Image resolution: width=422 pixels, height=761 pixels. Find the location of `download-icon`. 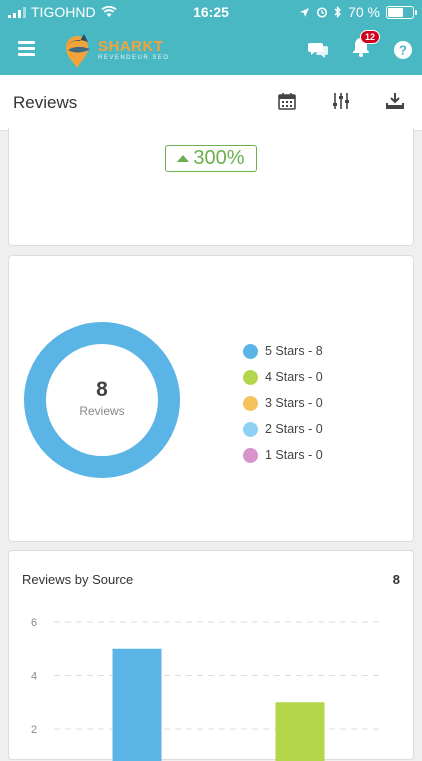

download-icon is located at coordinates (395, 101).